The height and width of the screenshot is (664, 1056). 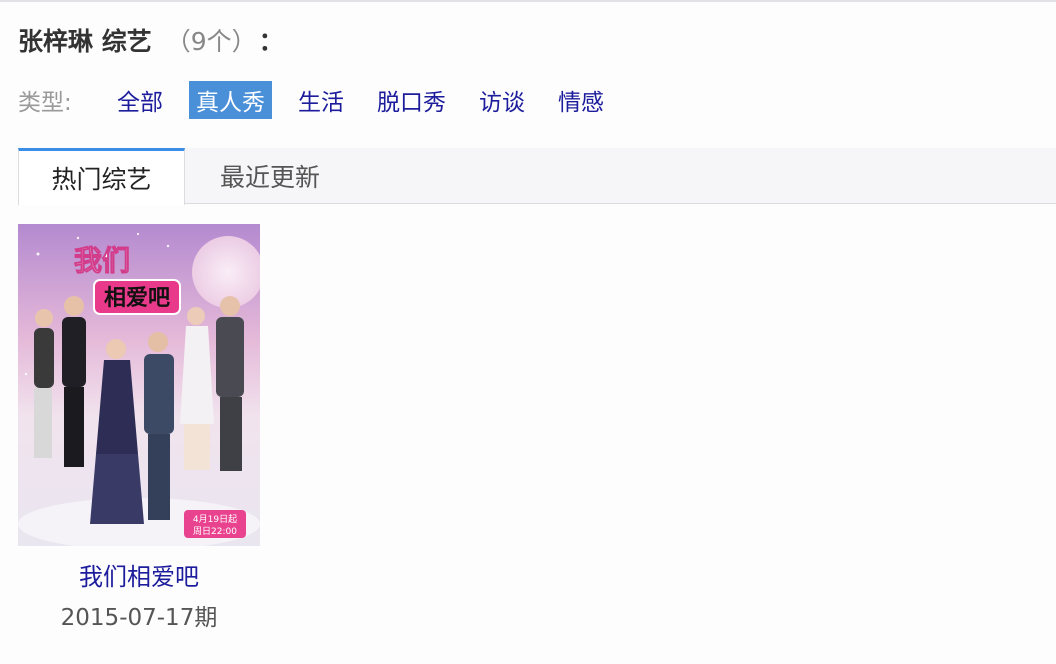 I want to click on poster-image: 我们 相爱吧 4月19日起 周日22:00, so click(x=139, y=385).